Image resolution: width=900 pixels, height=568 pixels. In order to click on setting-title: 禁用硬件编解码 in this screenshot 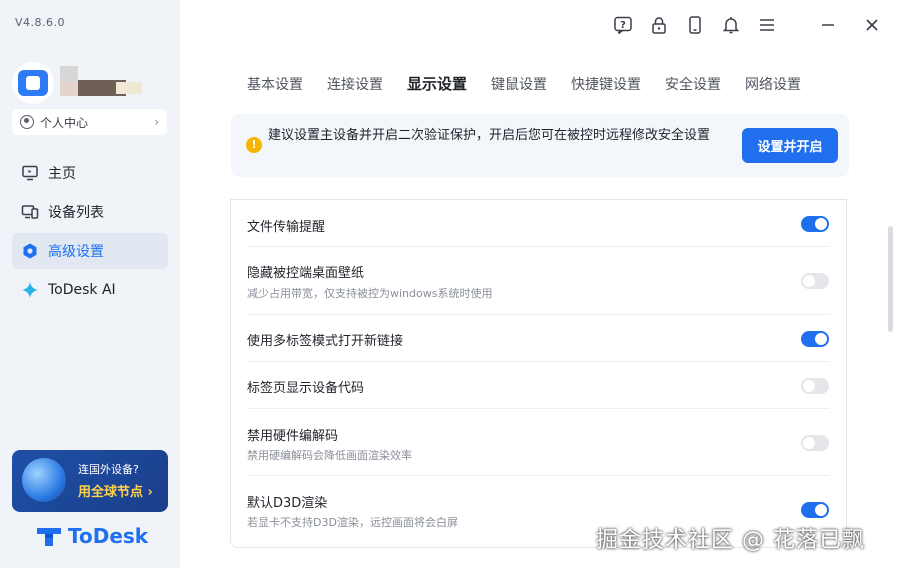, I will do `click(293, 436)`.